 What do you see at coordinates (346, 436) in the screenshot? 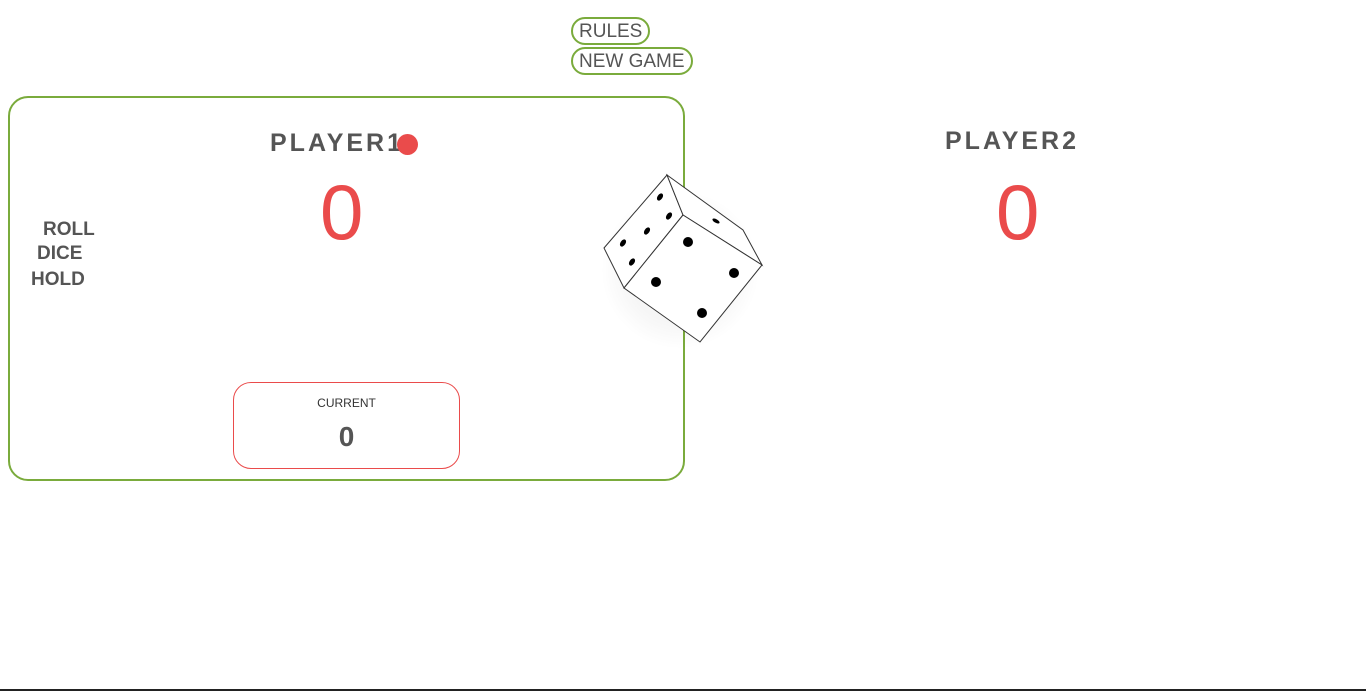
I see `current-value: 0` at bounding box center [346, 436].